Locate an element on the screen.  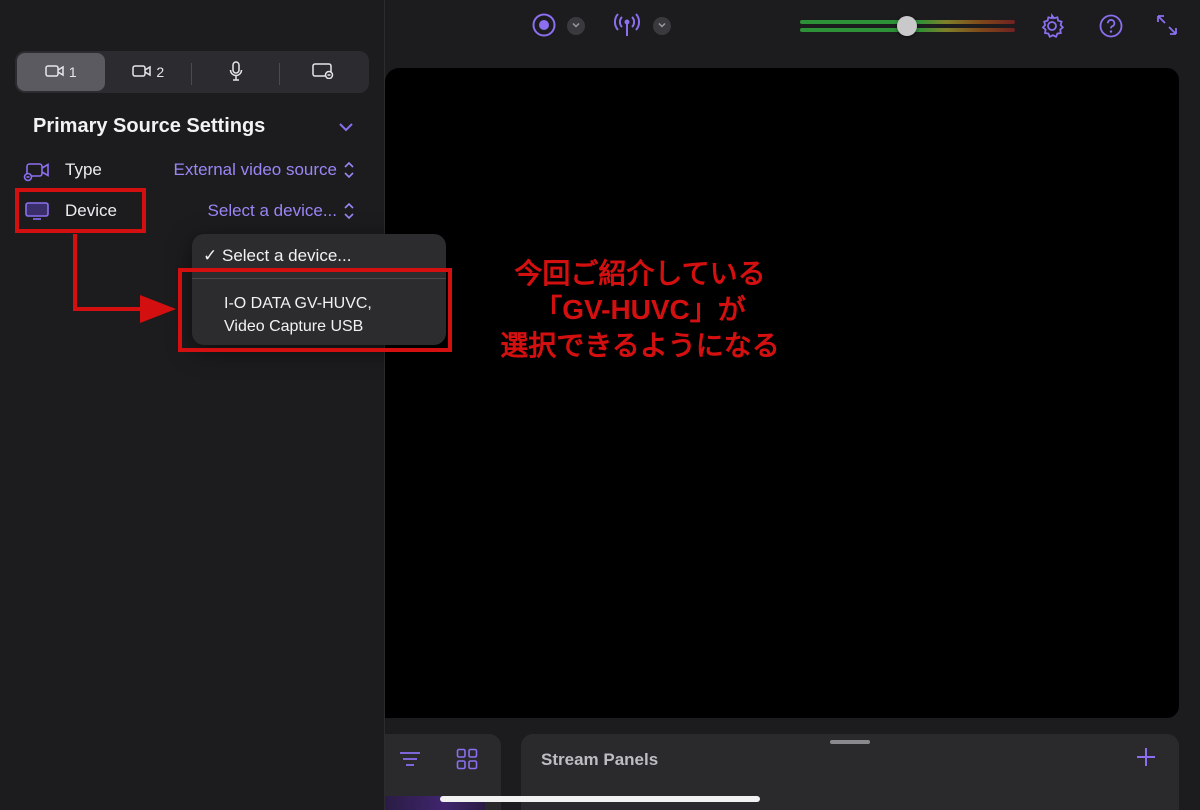
segment-camera-1: 1 is located at coordinates (61, 72).